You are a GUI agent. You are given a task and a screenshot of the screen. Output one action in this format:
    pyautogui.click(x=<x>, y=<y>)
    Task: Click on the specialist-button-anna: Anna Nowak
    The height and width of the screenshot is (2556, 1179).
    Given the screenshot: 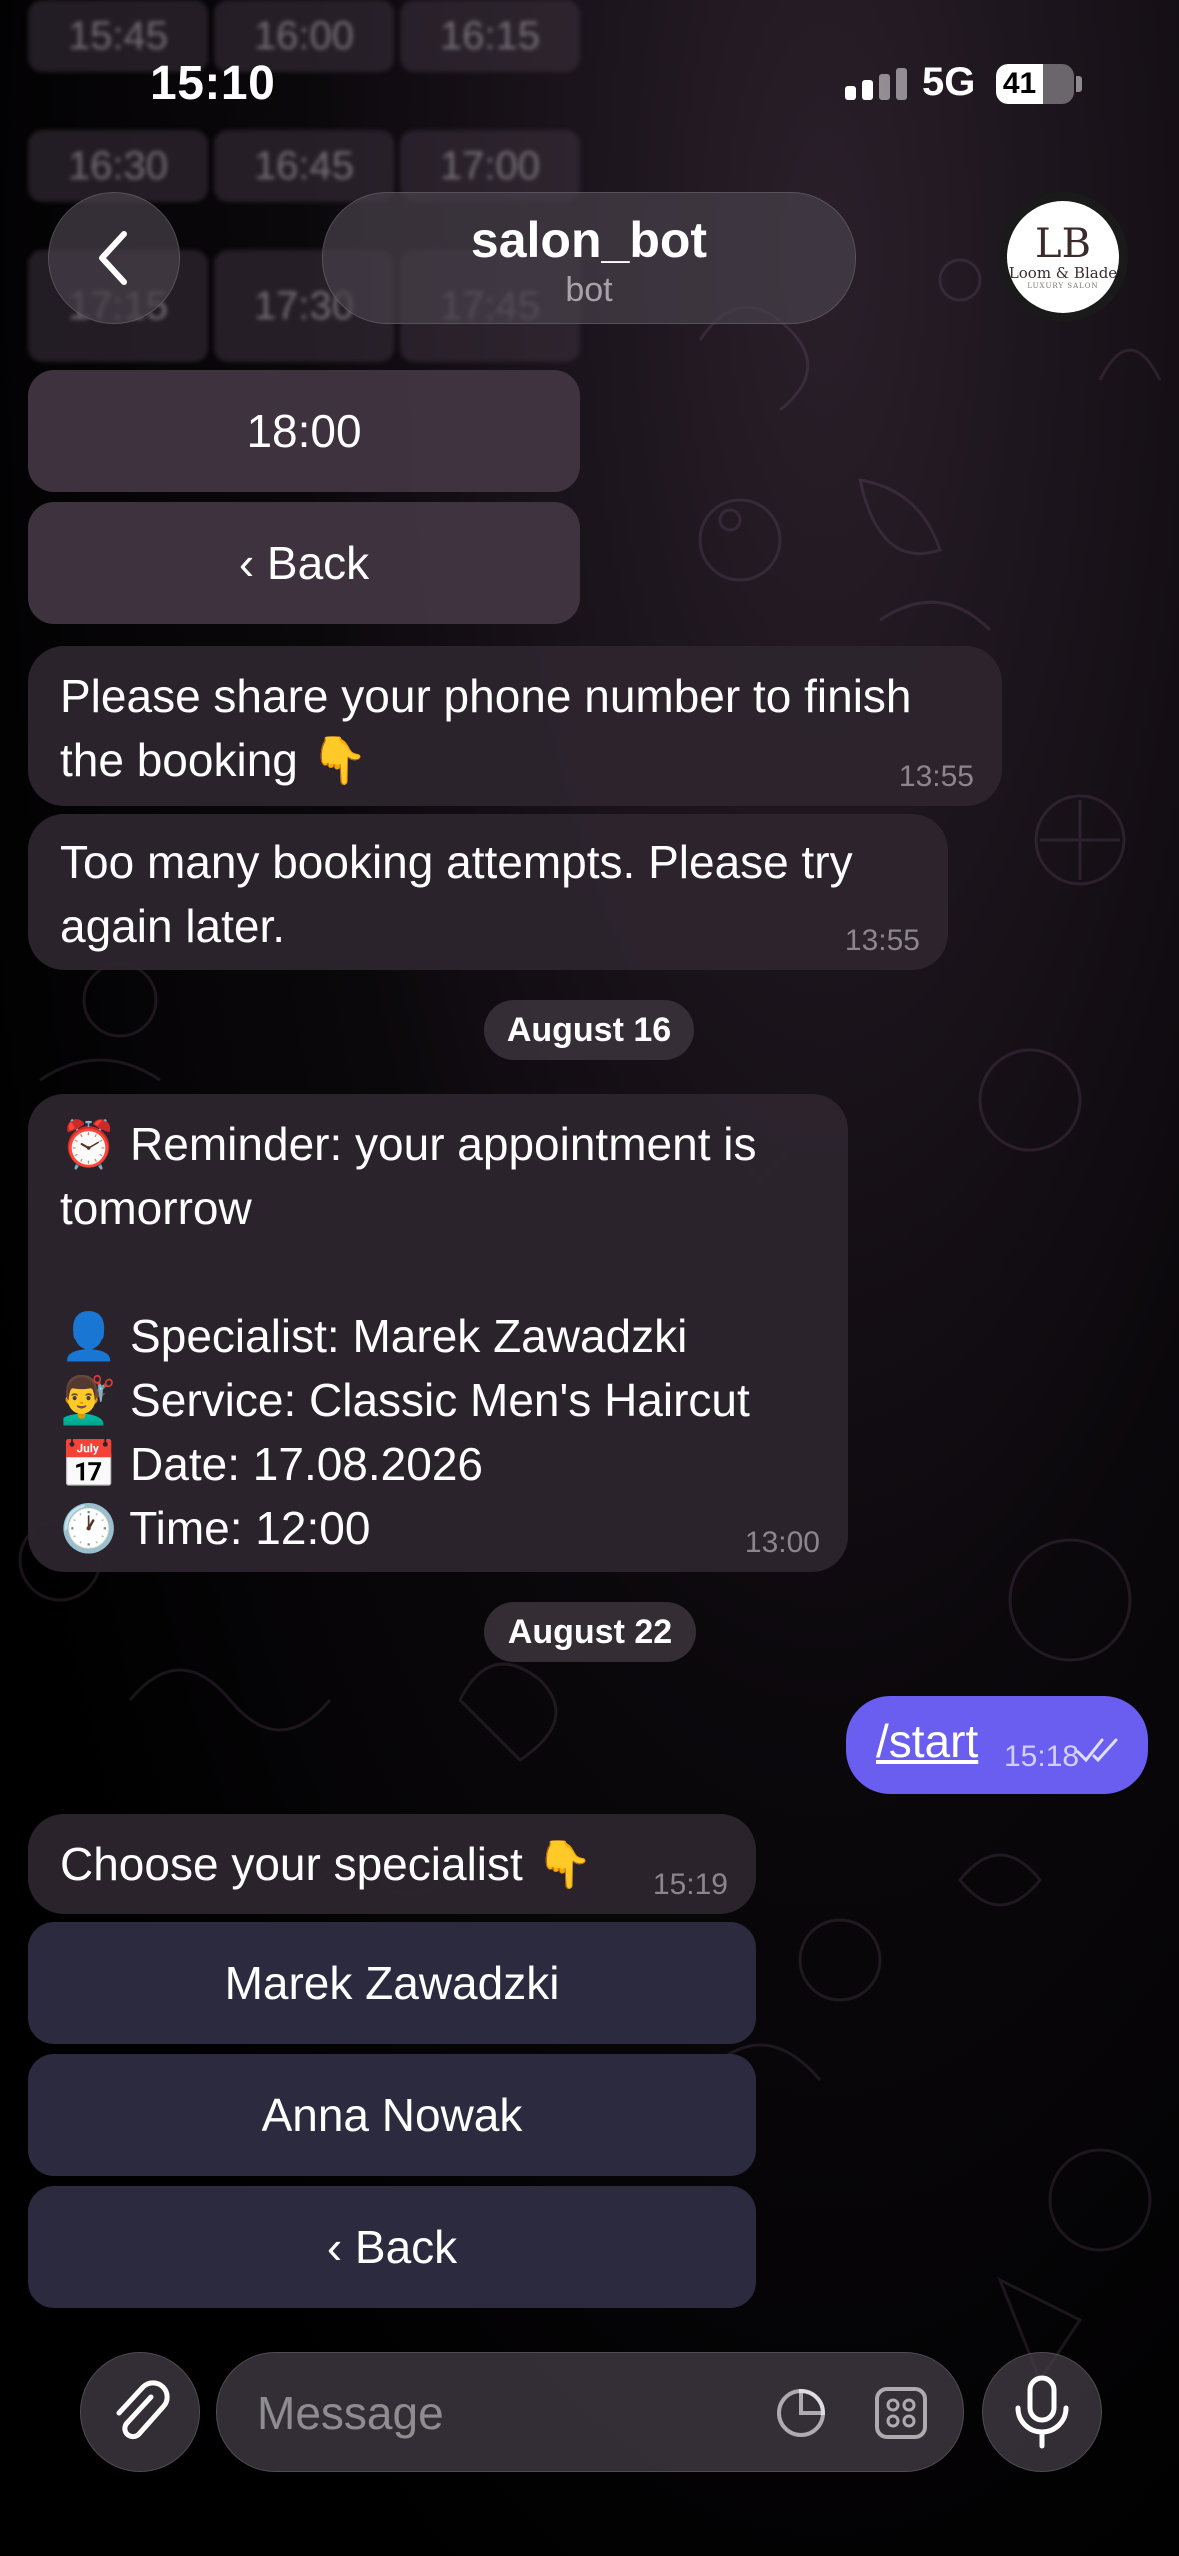 What is the action you would take?
    pyautogui.click(x=392, y=2115)
    